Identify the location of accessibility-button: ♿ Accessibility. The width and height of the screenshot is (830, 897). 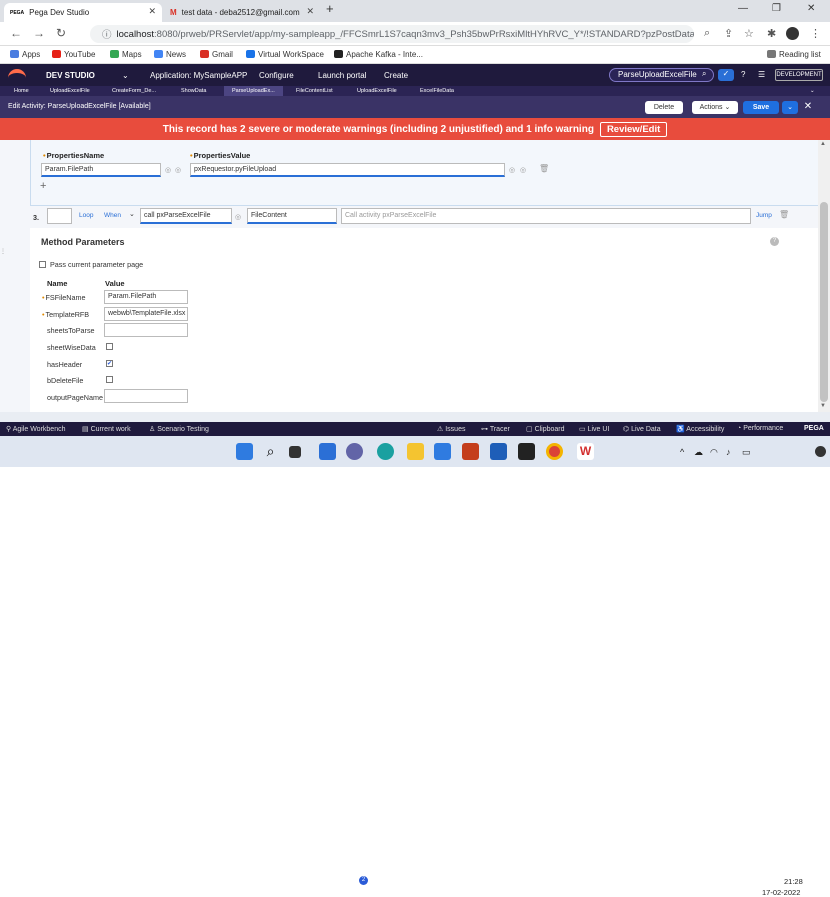
(700, 429).